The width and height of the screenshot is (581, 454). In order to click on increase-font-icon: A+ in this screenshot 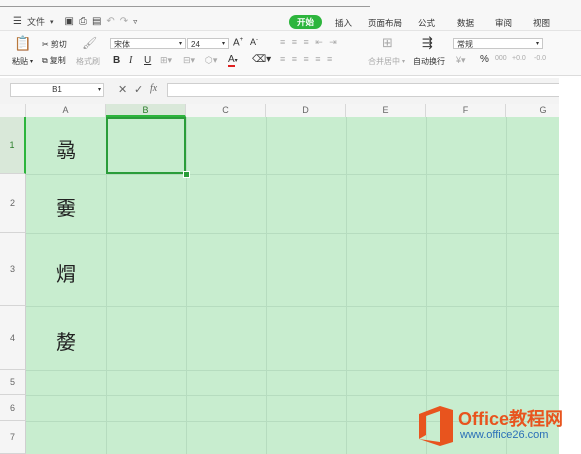, I will do `click(238, 42)`.